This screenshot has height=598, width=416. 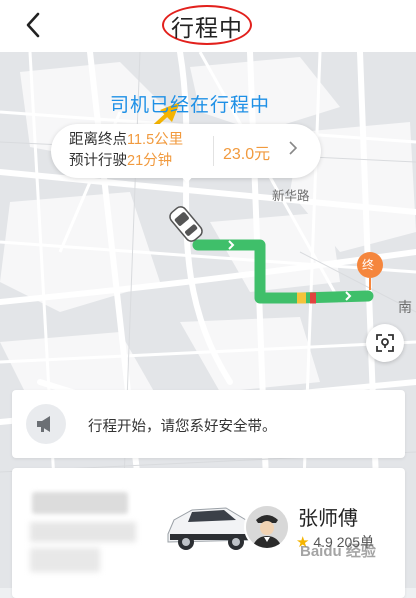 I want to click on page-title: 行程中, so click(x=207, y=28).